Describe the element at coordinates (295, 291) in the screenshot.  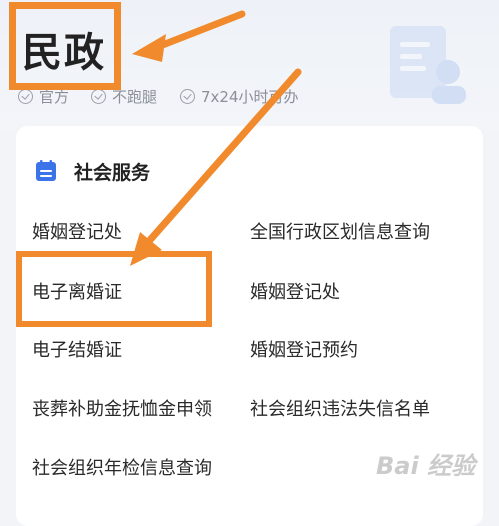
I see `service-marriage-registry-2: 婚姻登记处` at that location.